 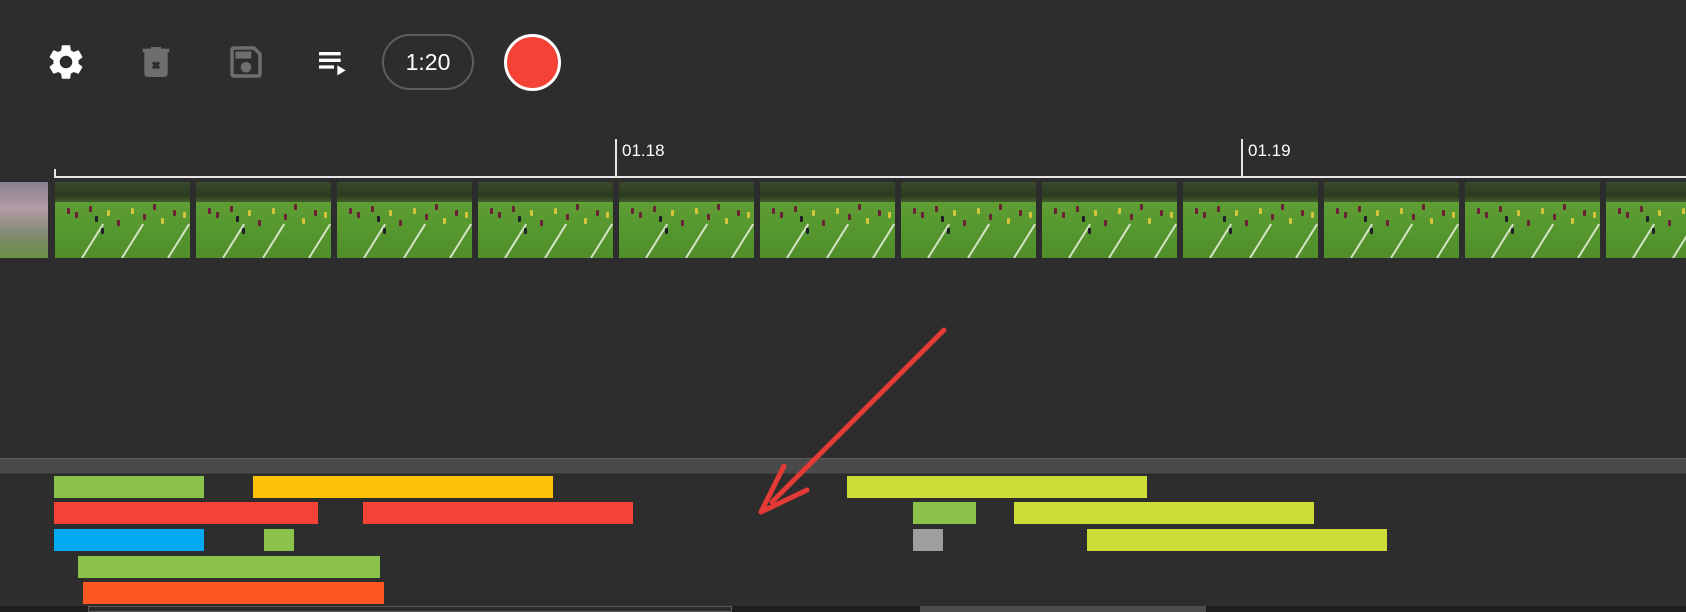 I want to click on time-label: 1:20, so click(x=428, y=61).